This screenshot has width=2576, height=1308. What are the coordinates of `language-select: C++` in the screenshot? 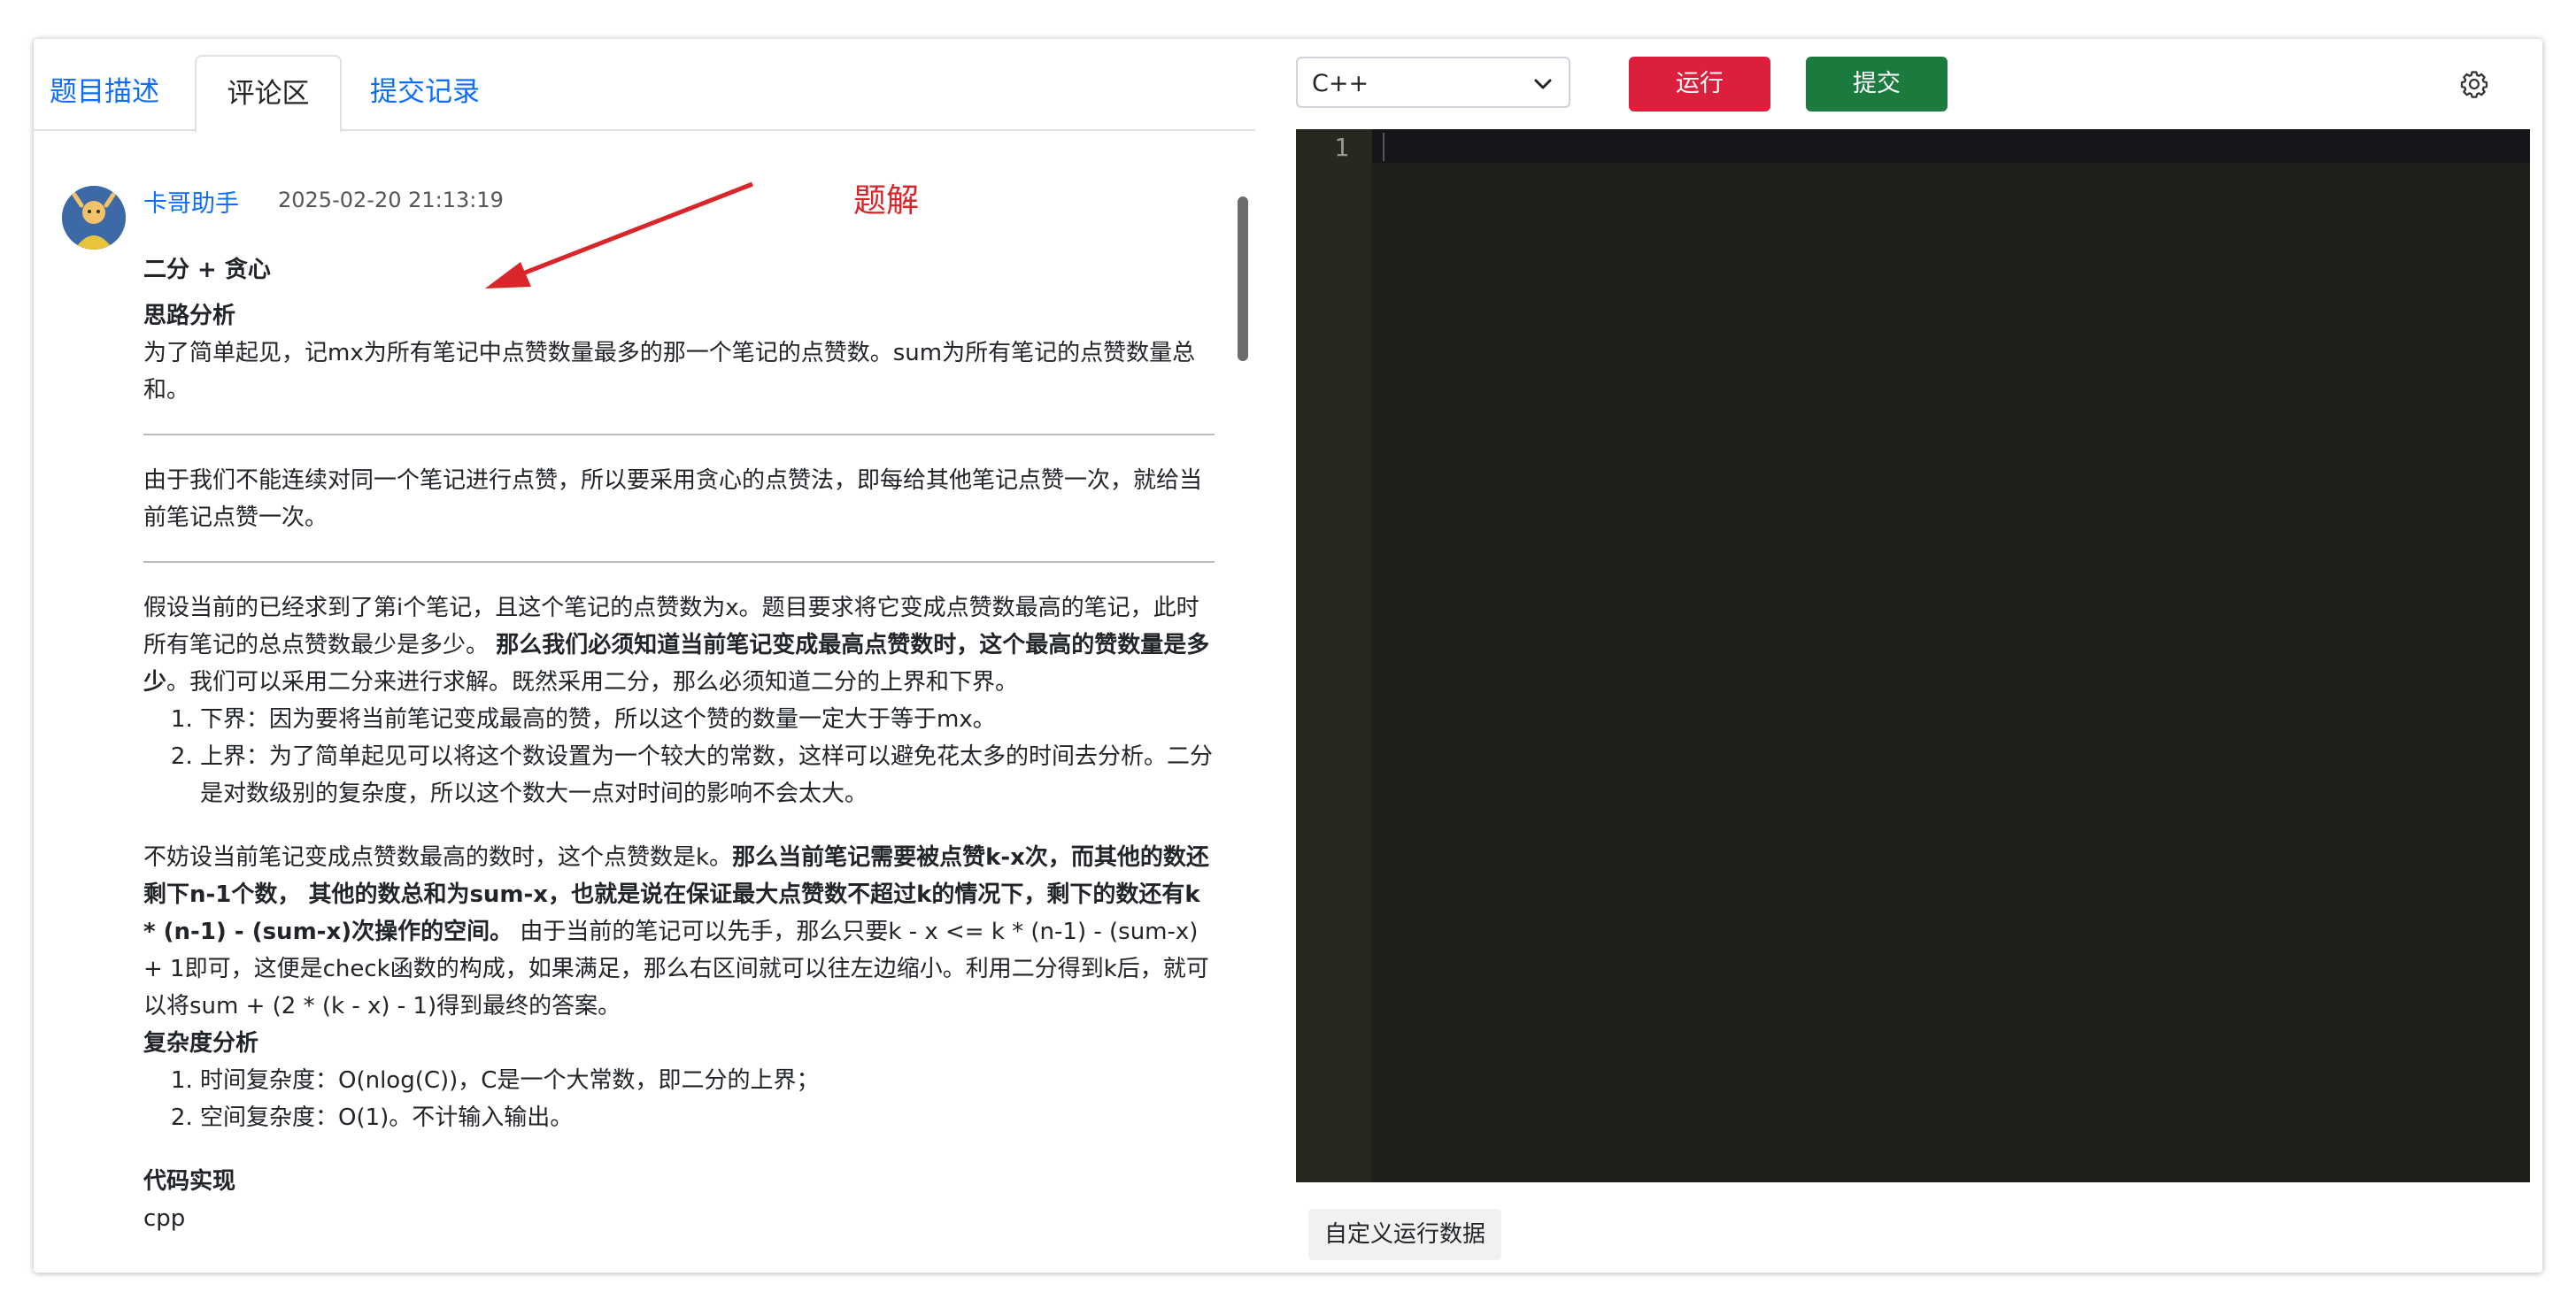 It's located at (1433, 82).